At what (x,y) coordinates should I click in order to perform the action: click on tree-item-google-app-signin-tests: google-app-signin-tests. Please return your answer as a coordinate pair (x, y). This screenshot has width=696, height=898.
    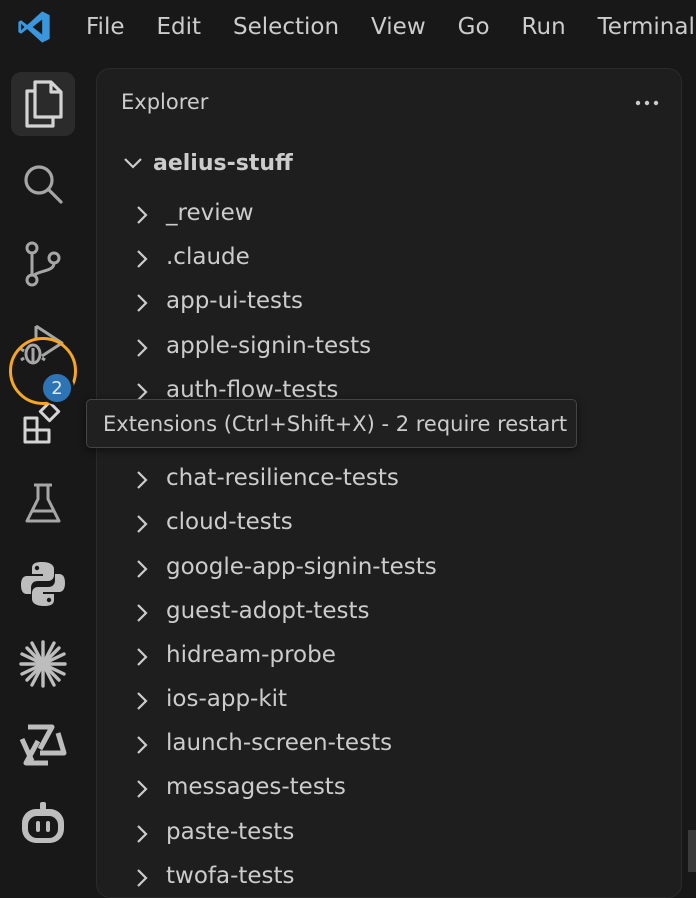
    Looking at the image, I should click on (389, 569).